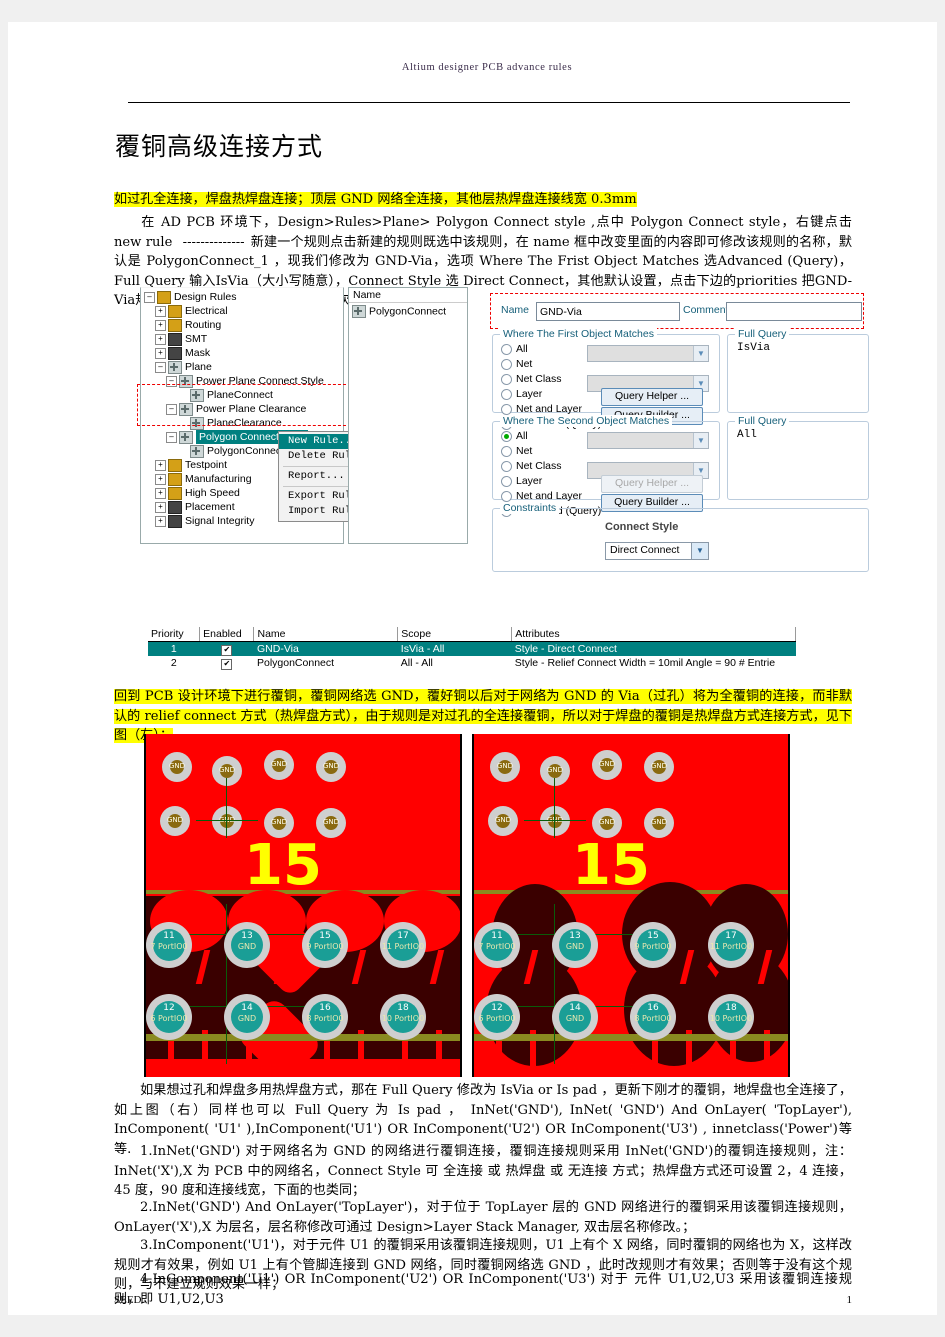  Describe the element at coordinates (578, 334) in the screenshot. I see `first-object-legend: Where The First Object Matches` at that location.